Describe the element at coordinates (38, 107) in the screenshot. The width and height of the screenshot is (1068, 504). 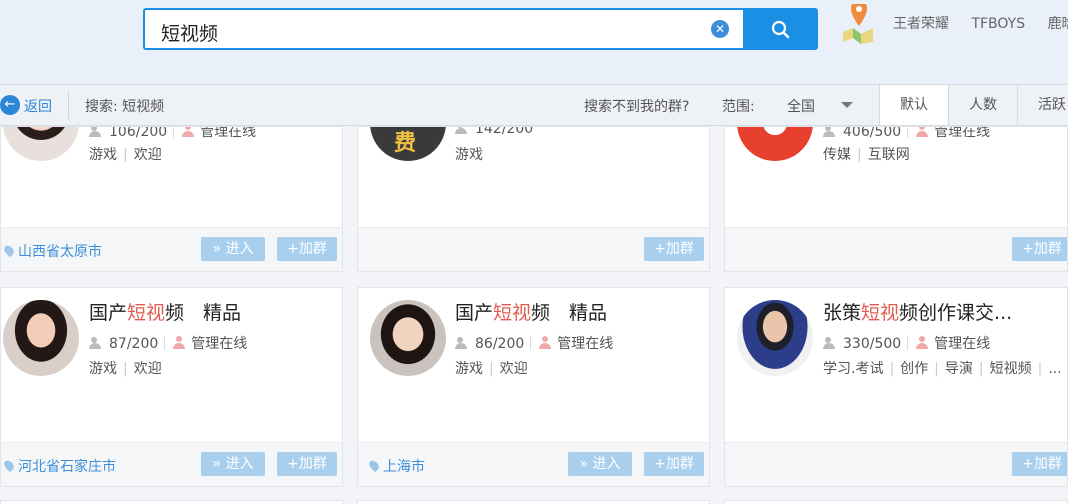
I see `back-label: 返回` at that location.